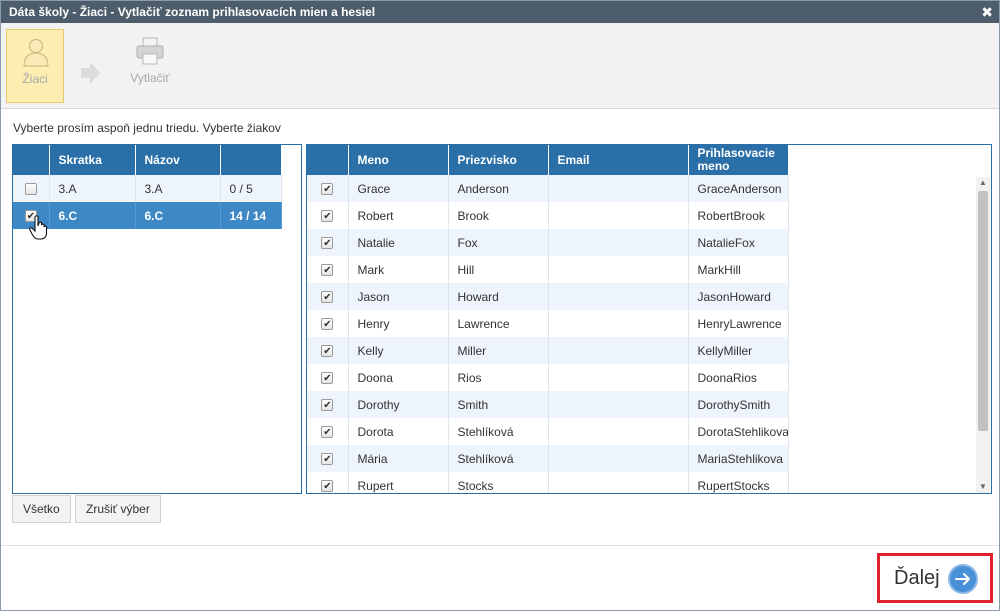  I want to click on student-last-name: Smith, so click(498, 404).